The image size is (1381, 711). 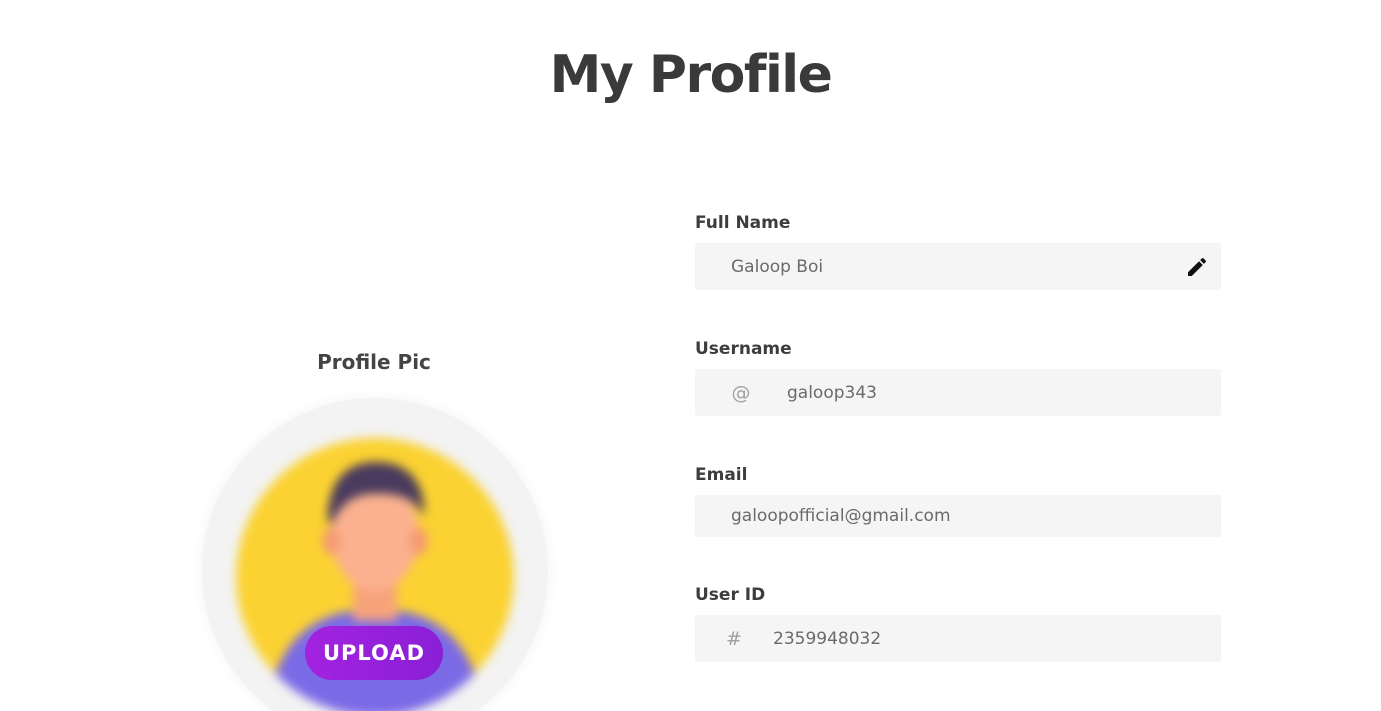 What do you see at coordinates (743, 223) in the screenshot?
I see `full-name-label: Full Name` at bounding box center [743, 223].